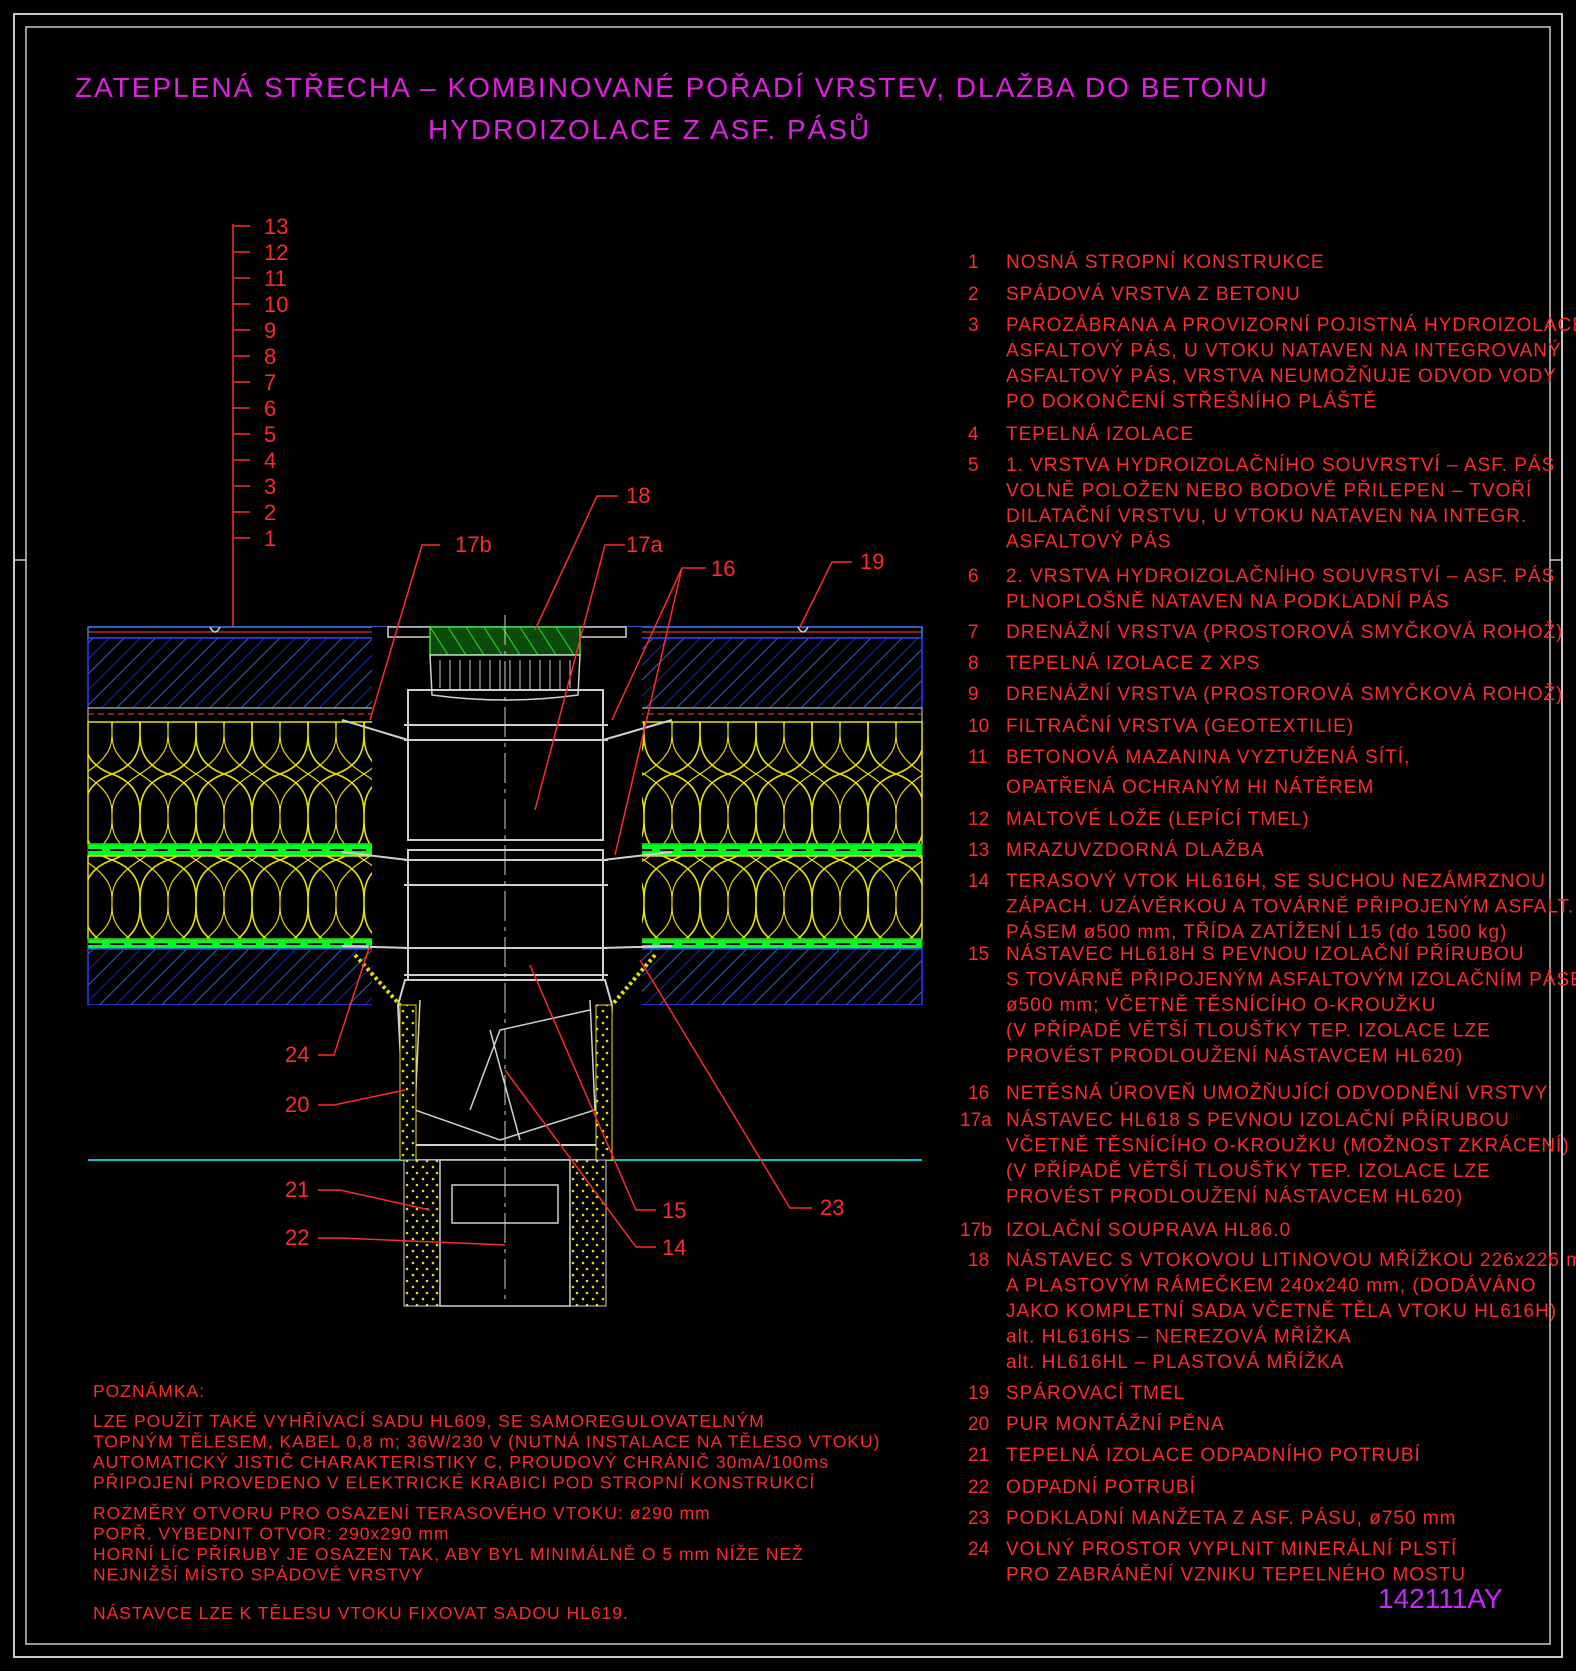 The height and width of the screenshot is (1671, 1576). What do you see at coordinates (978, 1093) in the screenshot?
I see `legend-number: 16` at bounding box center [978, 1093].